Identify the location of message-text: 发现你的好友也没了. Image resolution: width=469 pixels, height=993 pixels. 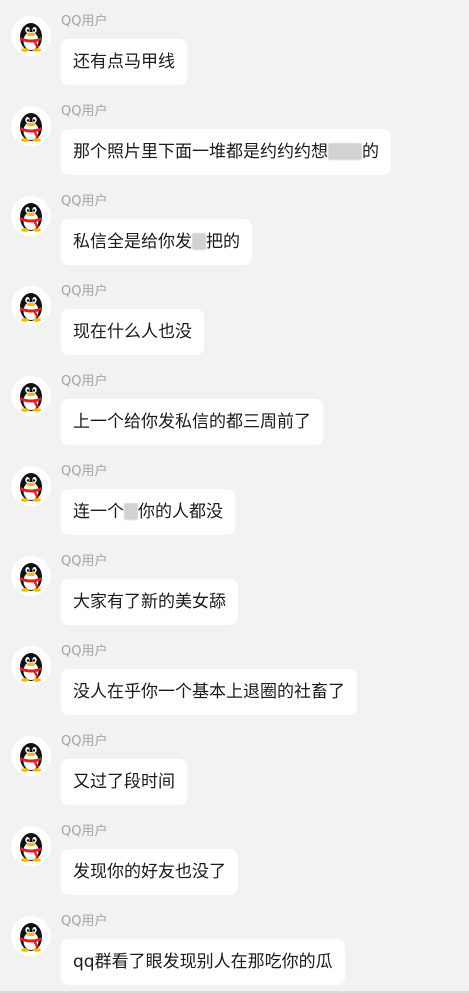
(149, 872).